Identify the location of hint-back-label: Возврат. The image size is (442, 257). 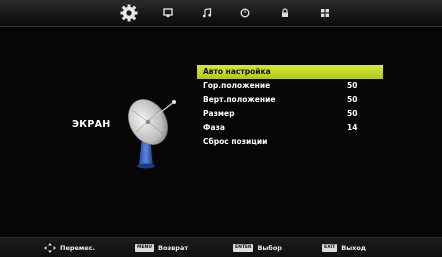
(173, 247).